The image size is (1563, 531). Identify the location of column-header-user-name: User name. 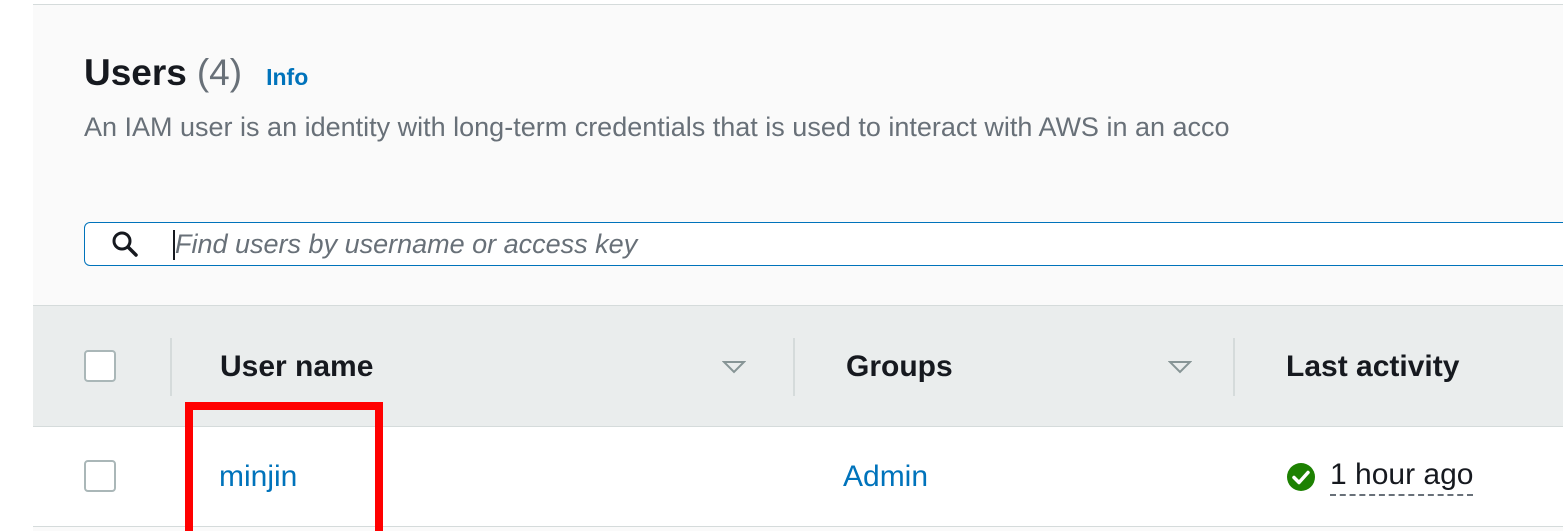
(296, 367).